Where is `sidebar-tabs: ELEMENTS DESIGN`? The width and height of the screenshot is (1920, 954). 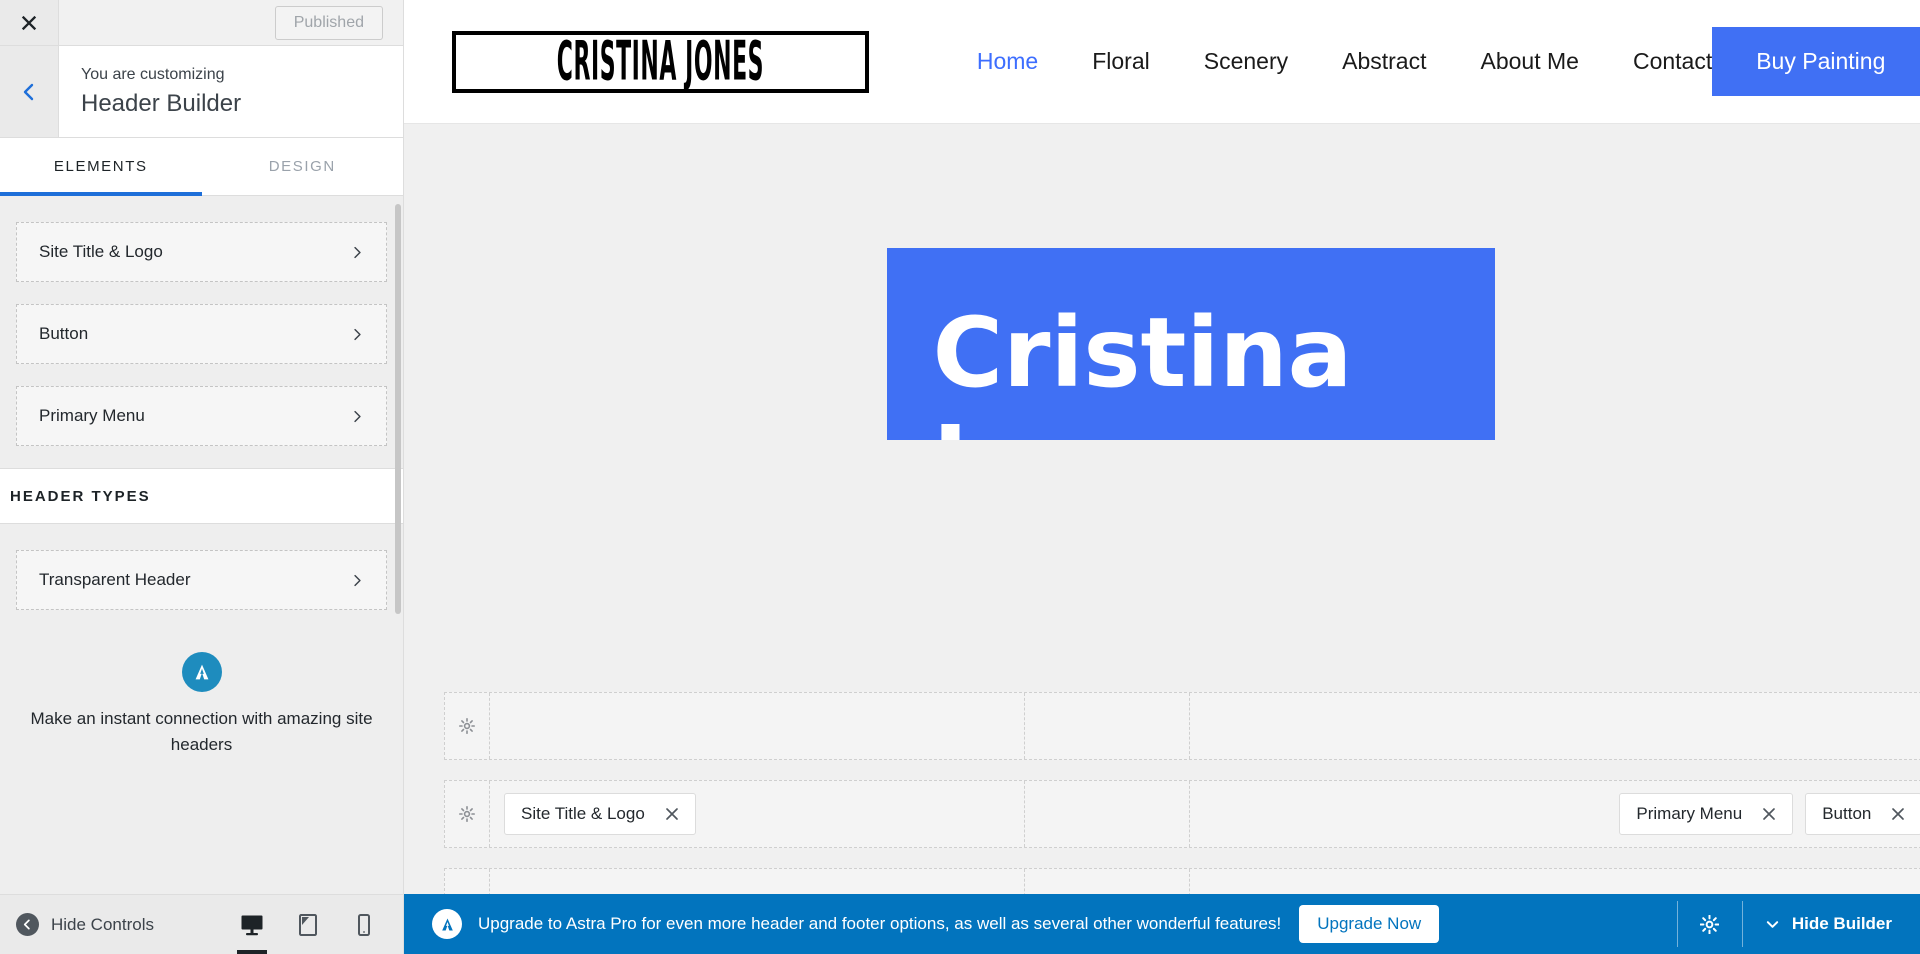
sidebar-tabs: ELEMENTS DESIGN is located at coordinates (201, 167).